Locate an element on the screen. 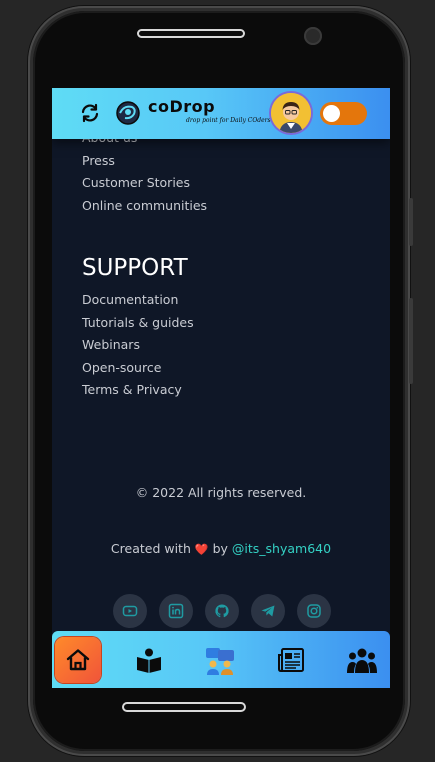 Image resolution: width=435 pixels, height=762 pixels. credit-created-with: Created with is located at coordinates (150, 548).